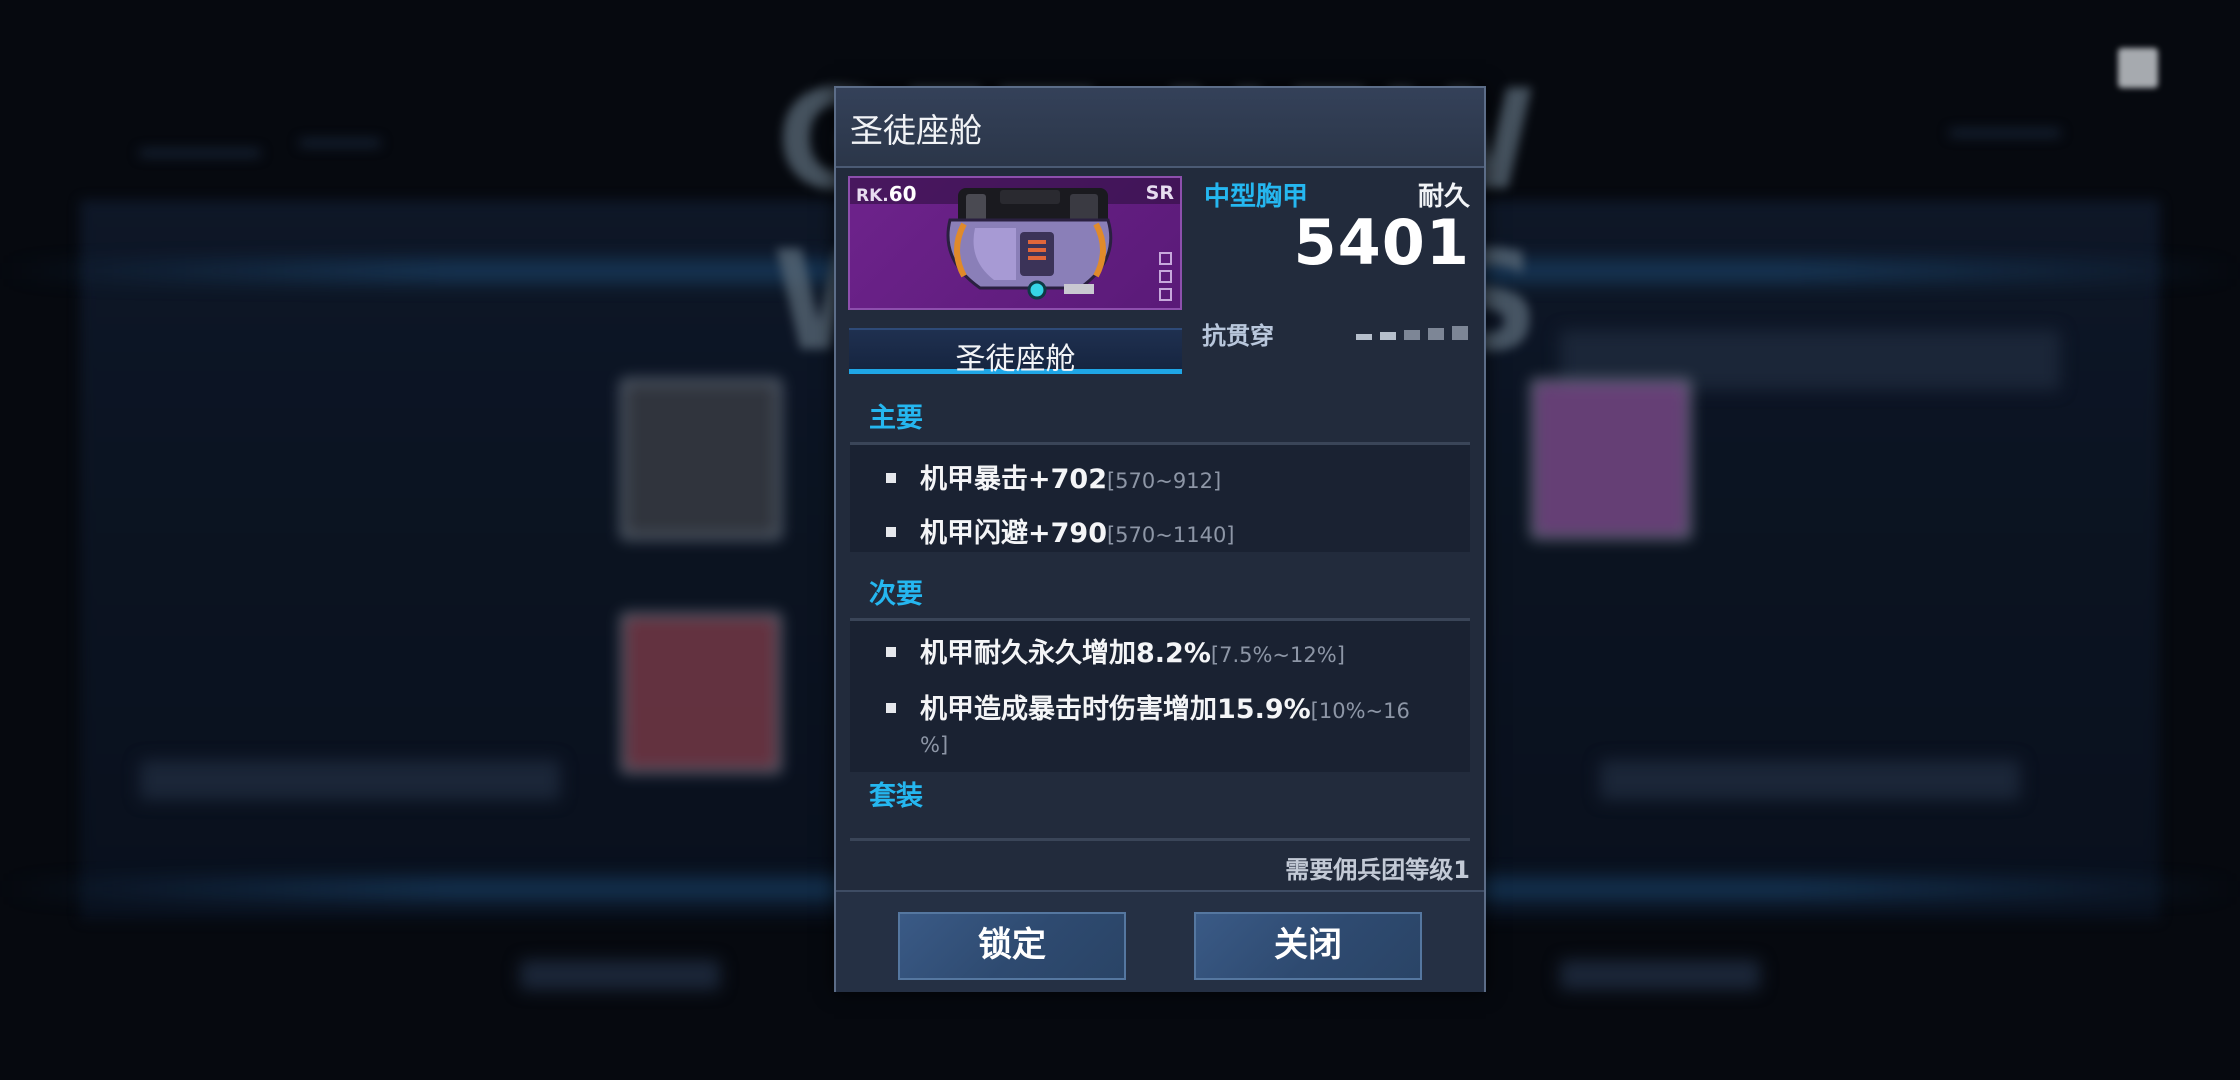 The image size is (2240, 1080). Describe the element at coordinates (916, 130) in the screenshot. I see `dialog-title: 圣徒座舱` at that location.